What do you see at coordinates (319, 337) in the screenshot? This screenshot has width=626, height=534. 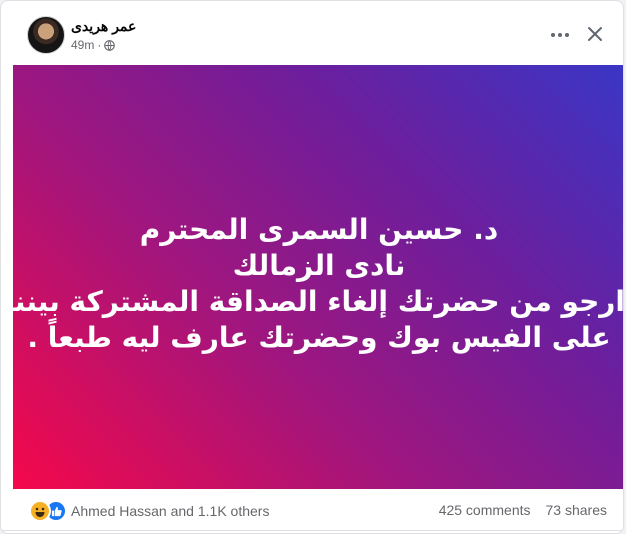 I see `post-line: على الفيس بوك وحضرتك عارف ليه طبعاً .` at bounding box center [319, 337].